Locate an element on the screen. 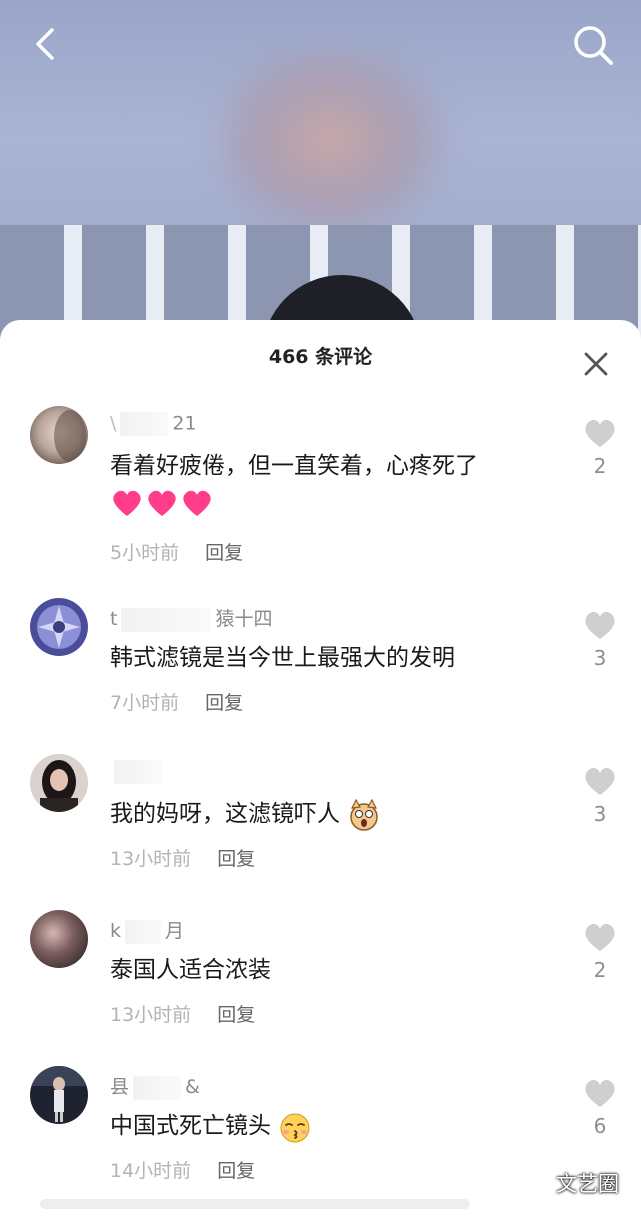  username: k月 is located at coordinates (147, 930).